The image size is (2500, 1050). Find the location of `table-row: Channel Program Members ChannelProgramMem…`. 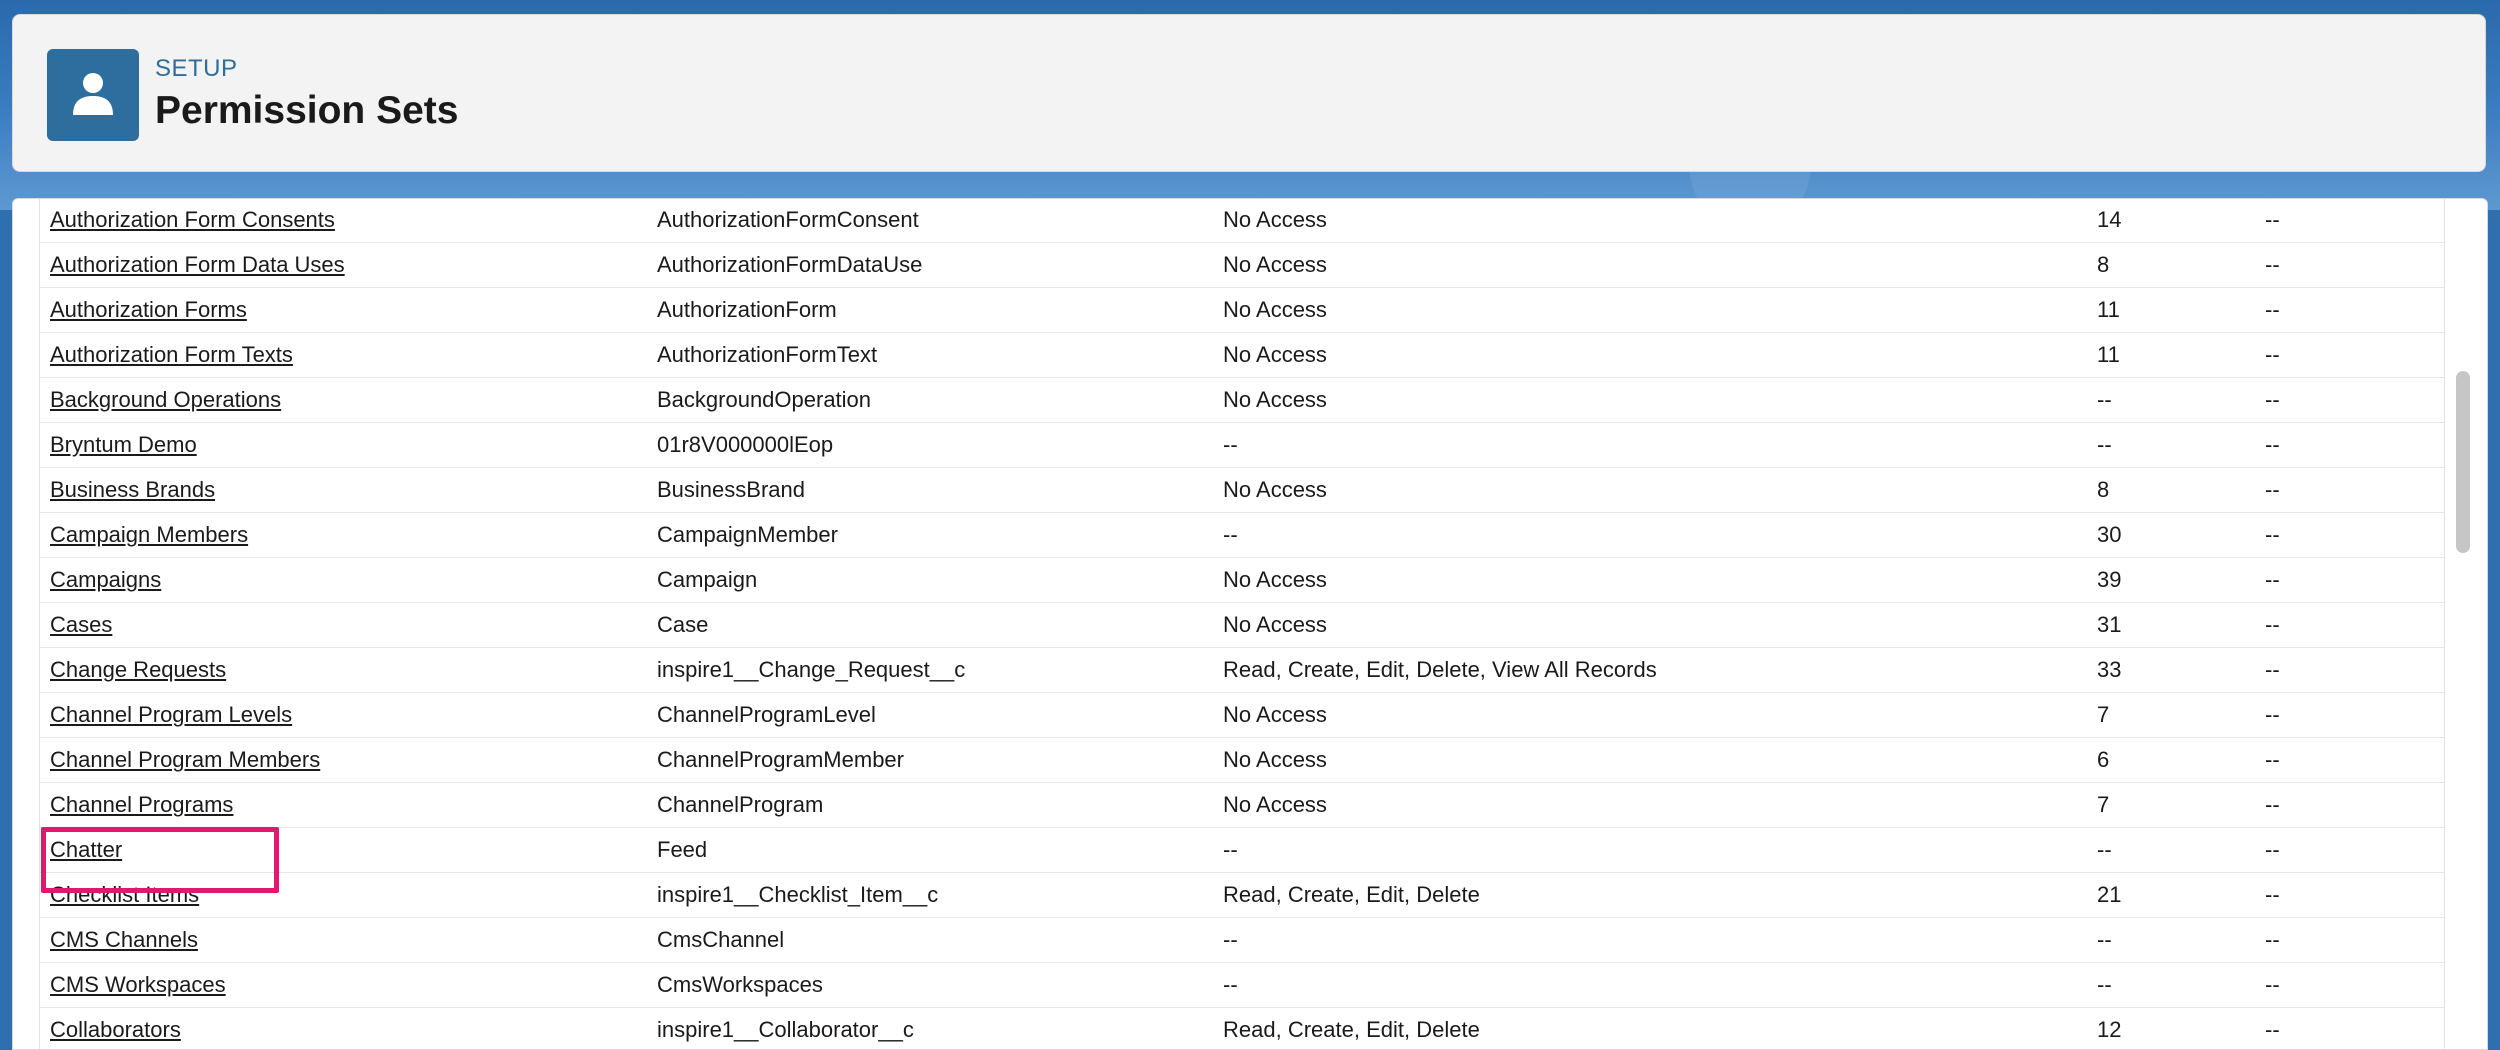

table-row: Channel Program Members ChannelProgramMem… is located at coordinates (1242, 760).